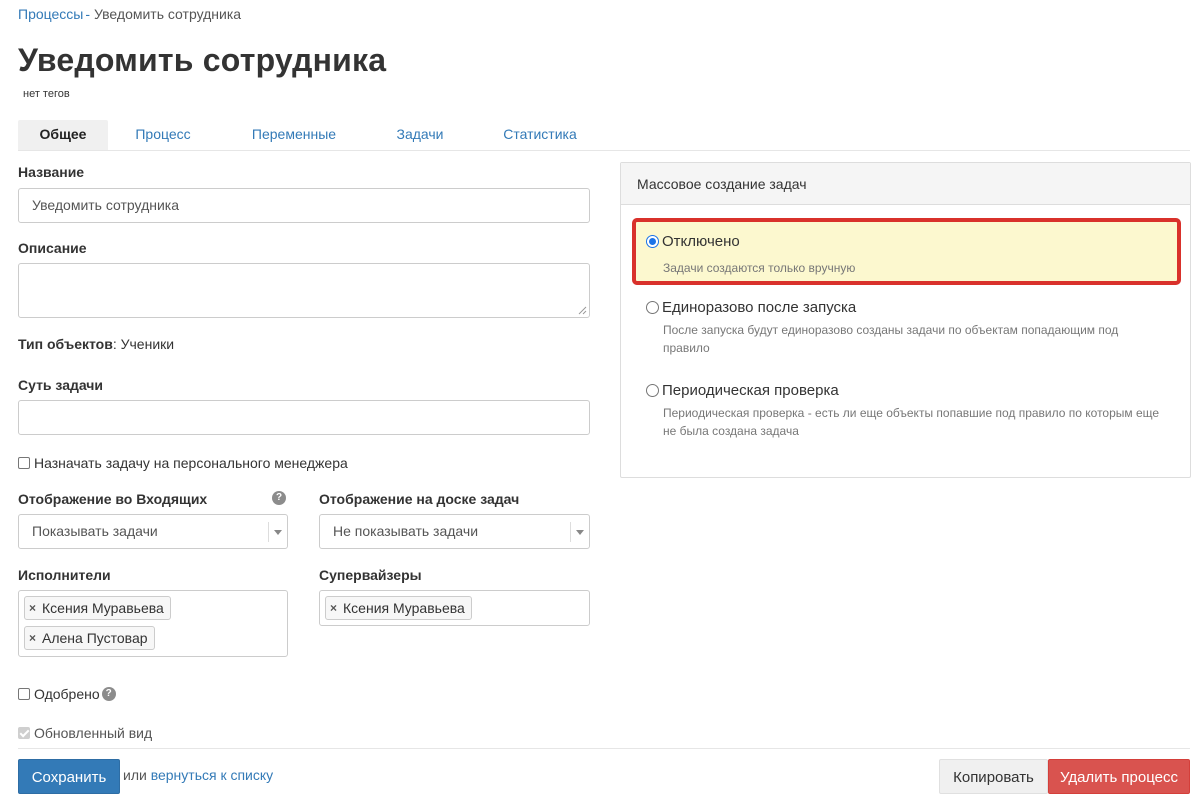 The width and height of the screenshot is (1200, 808). What do you see at coordinates (93, 733) in the screenshot?
I see `updated-view-label: Обновленный вид` at bounding box center [93, 733].